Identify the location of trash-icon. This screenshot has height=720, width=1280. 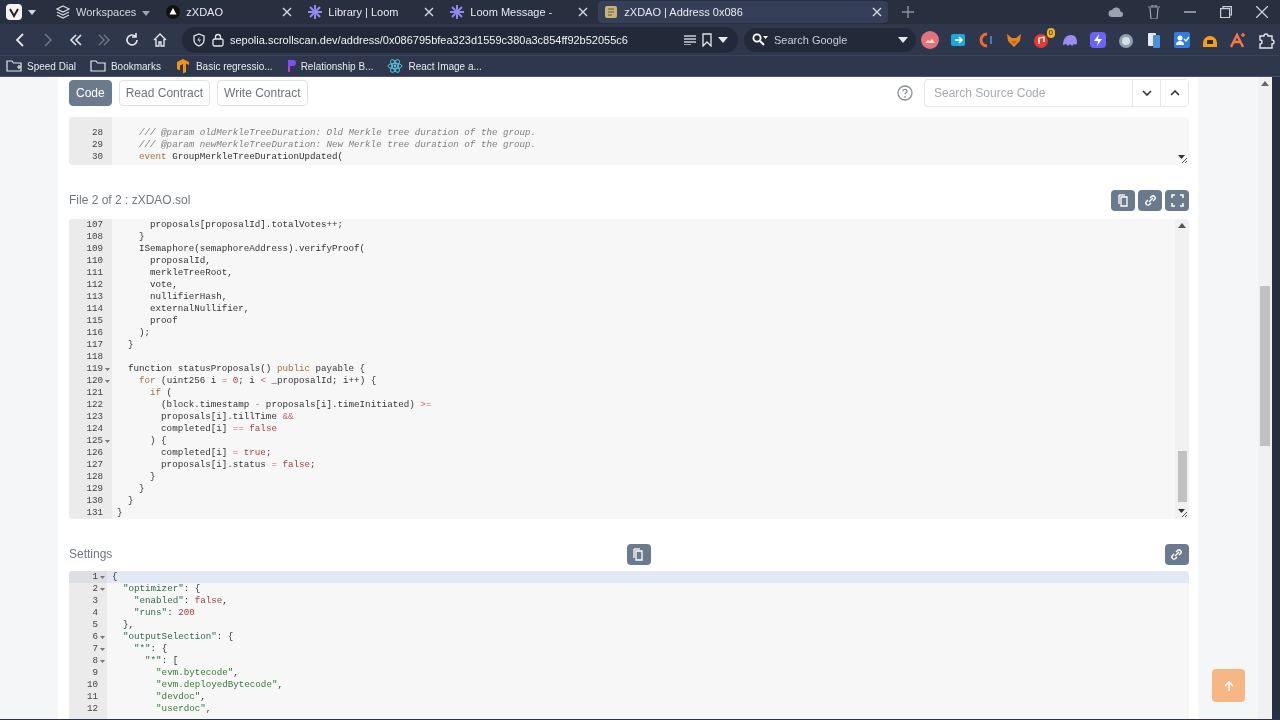
(1154, 12).